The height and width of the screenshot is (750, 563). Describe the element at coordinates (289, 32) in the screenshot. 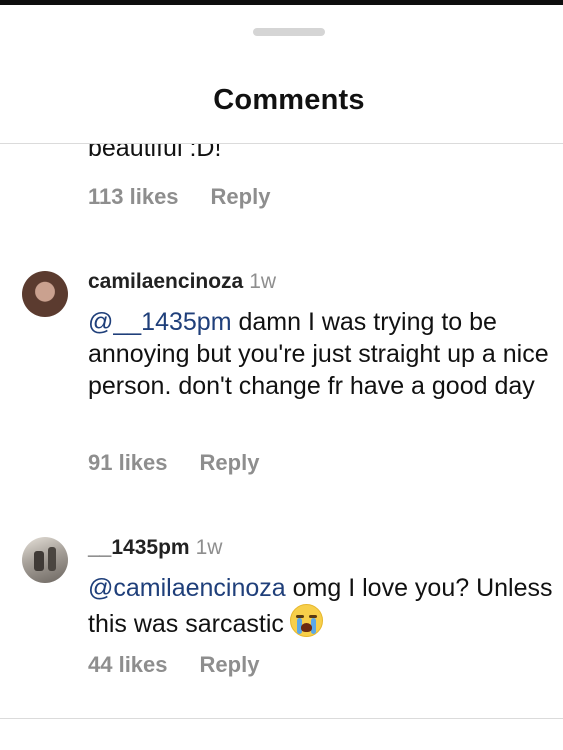

I see `sheet-drag-handle` at that location.